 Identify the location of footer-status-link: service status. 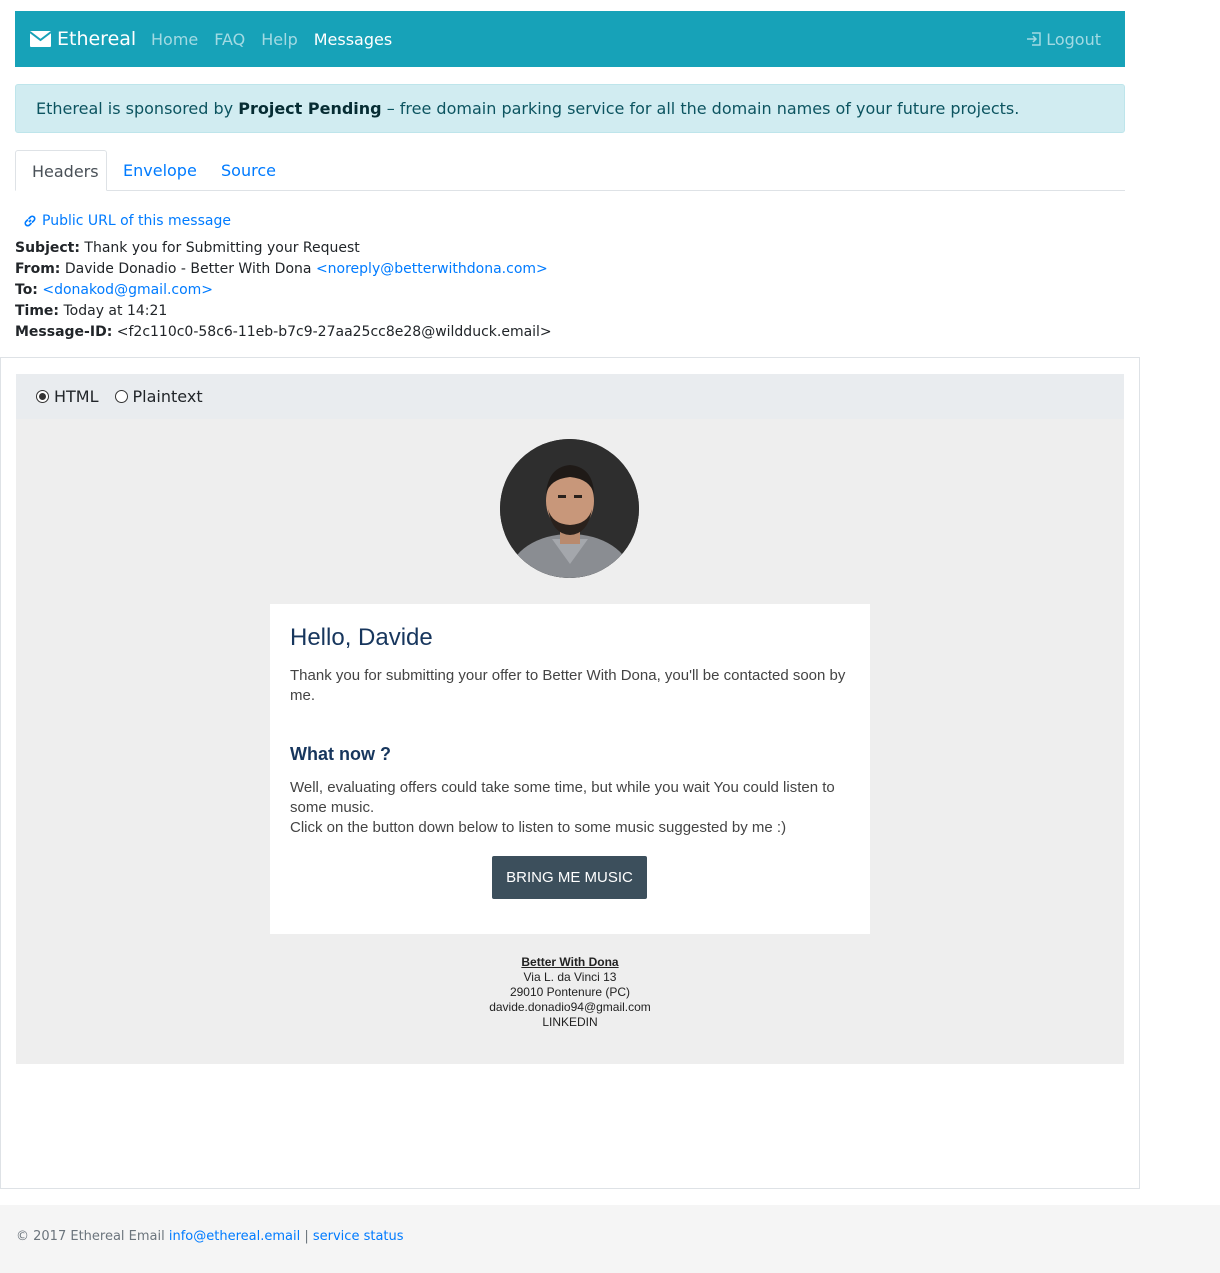
(358, 1236).